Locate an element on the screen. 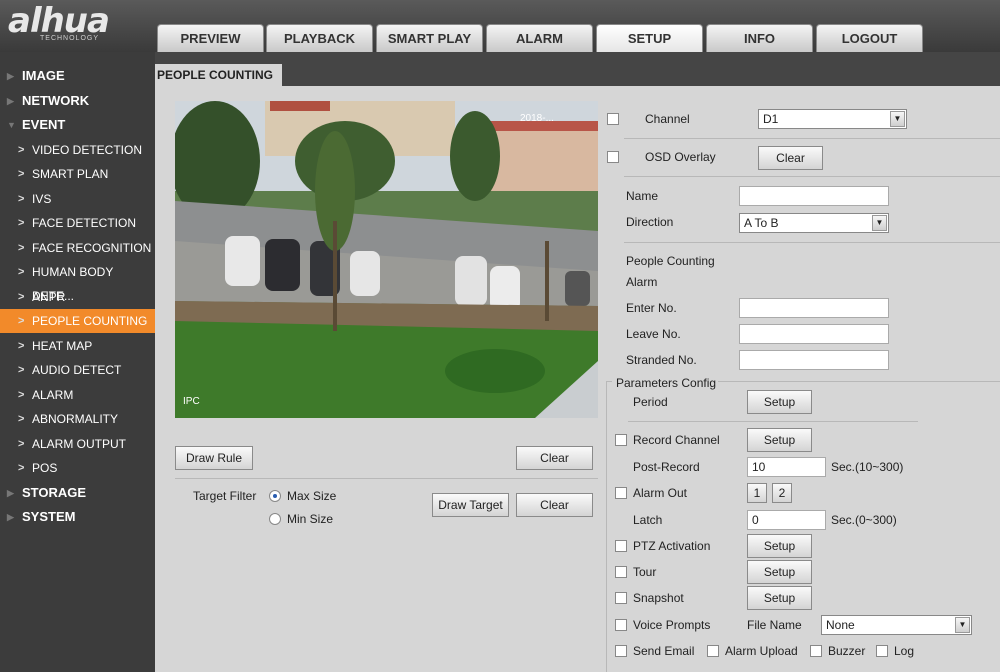 The image size is (1000, 672). sidebar-item-face-recognition: > FACE RECOGNITION is located at coordinates (77, 248).